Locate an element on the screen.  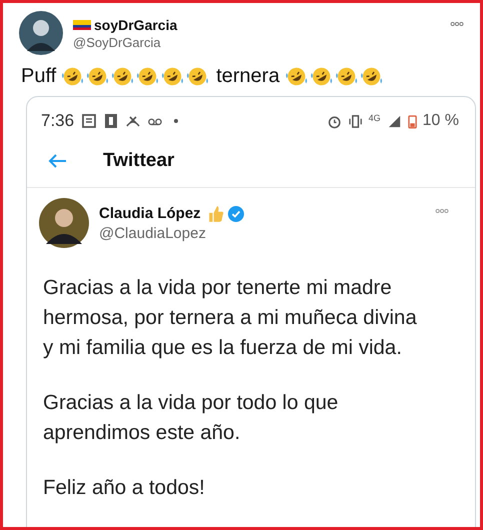
tweet-paragraph: Gracias a la vida por todo lo que aprendimos este año. is located at coordinates (191, 418).